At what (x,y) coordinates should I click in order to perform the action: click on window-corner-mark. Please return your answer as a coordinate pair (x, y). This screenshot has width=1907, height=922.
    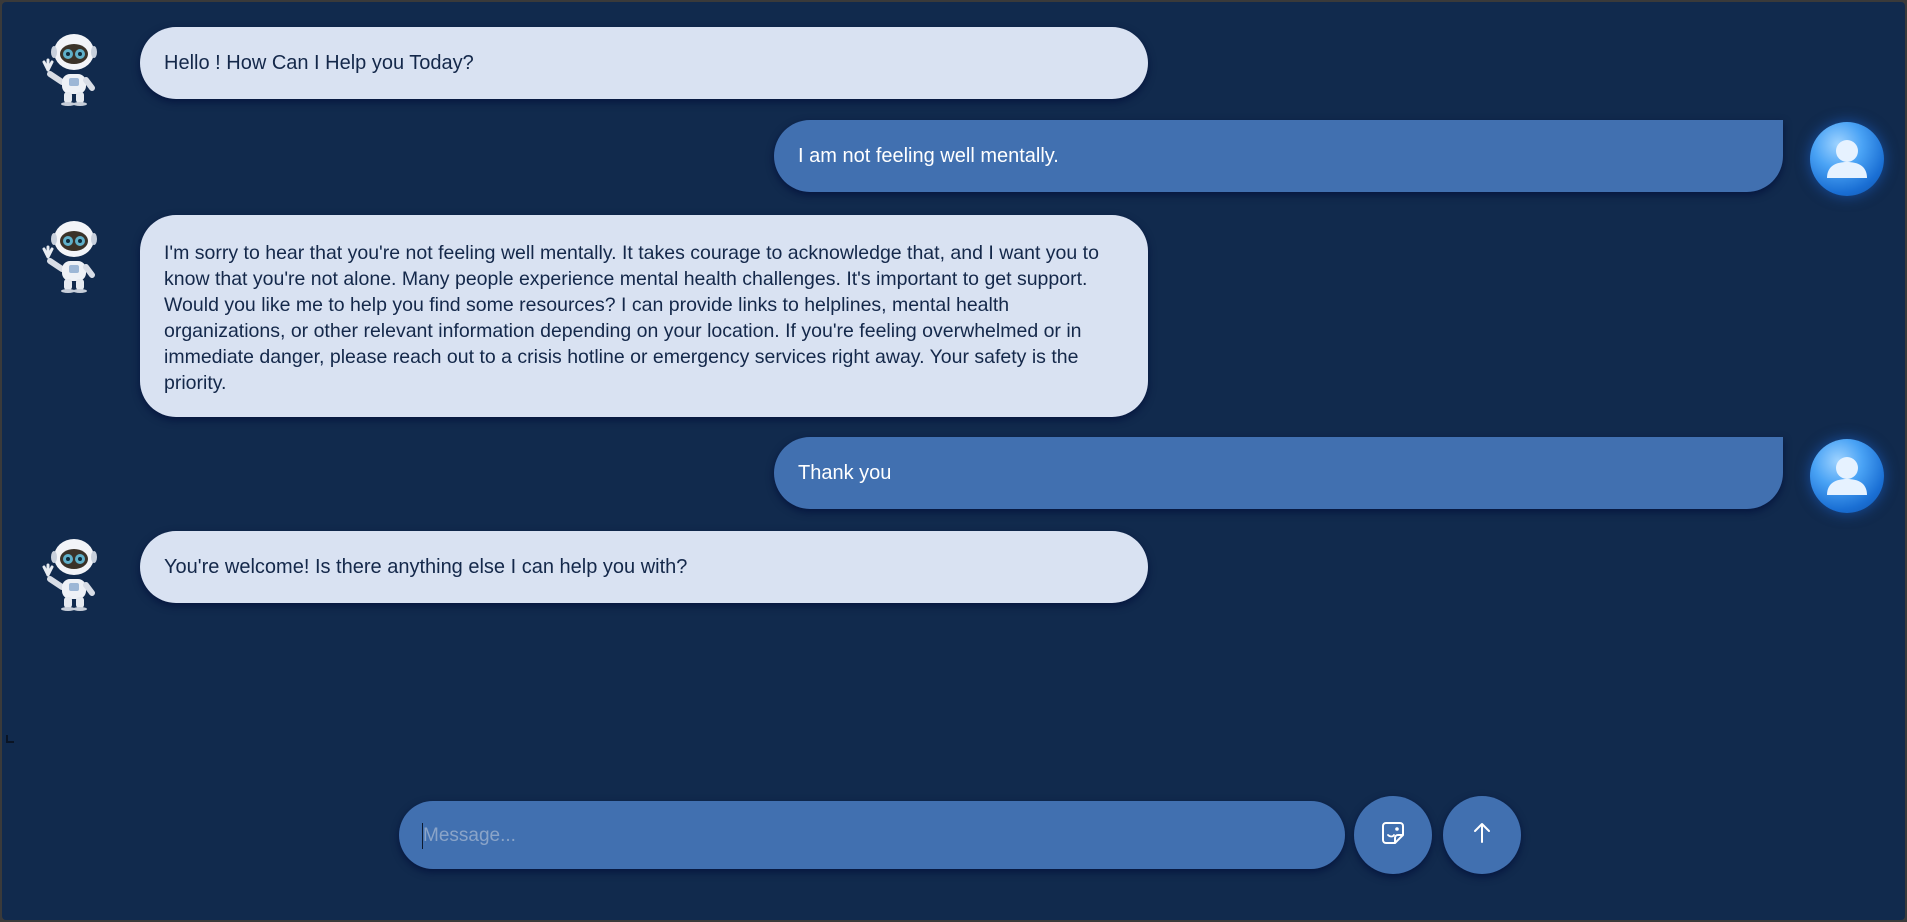
    Looking at the image, I should click on (10, 739).